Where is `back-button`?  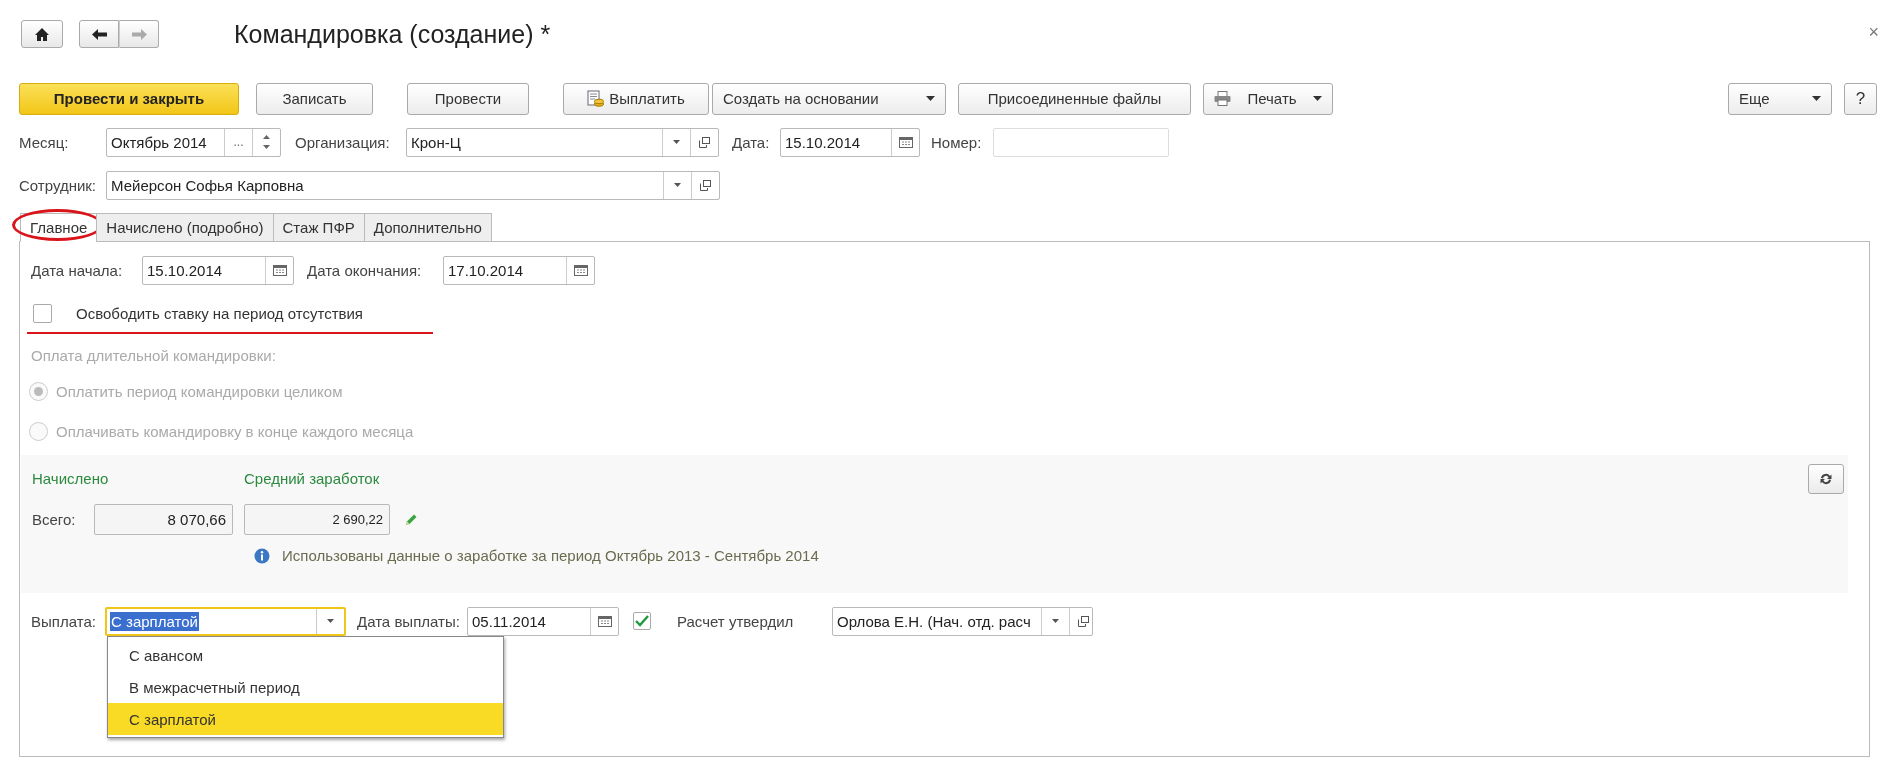 back-button is located at coordinates (99, 34).